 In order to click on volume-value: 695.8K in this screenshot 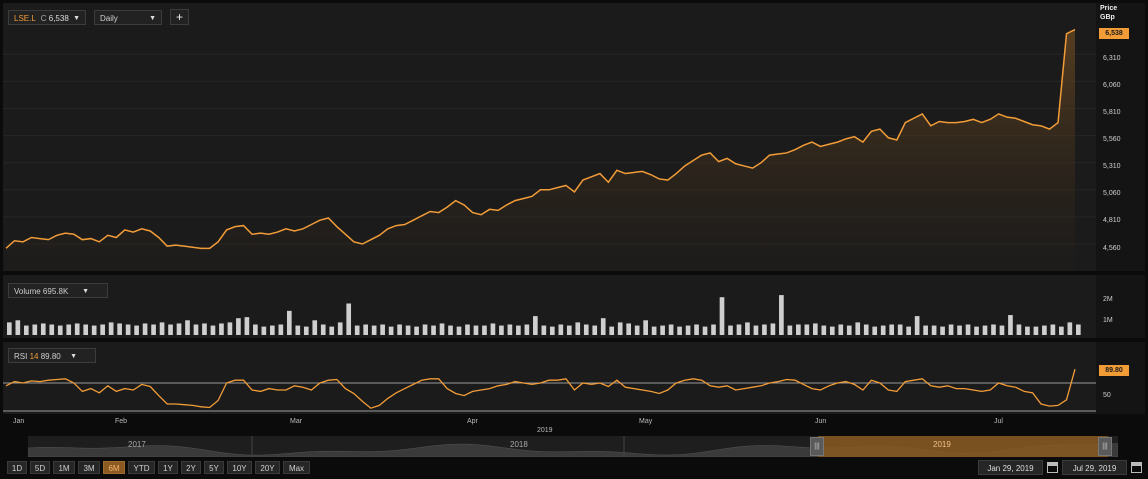, I will do `click(55, 291)`.